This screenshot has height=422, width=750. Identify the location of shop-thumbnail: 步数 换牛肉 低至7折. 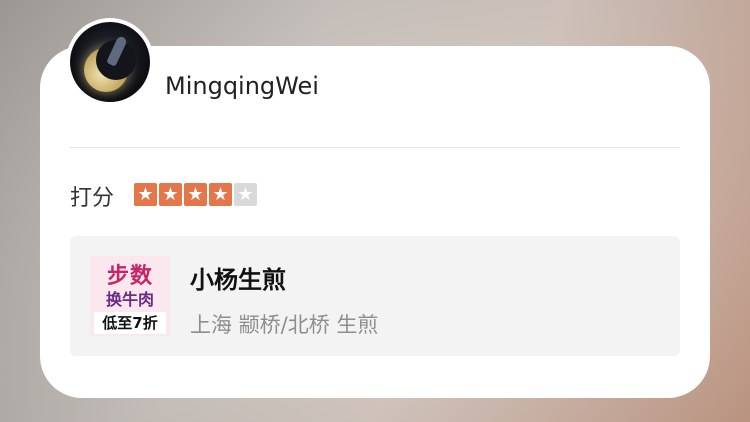
(130, 296).